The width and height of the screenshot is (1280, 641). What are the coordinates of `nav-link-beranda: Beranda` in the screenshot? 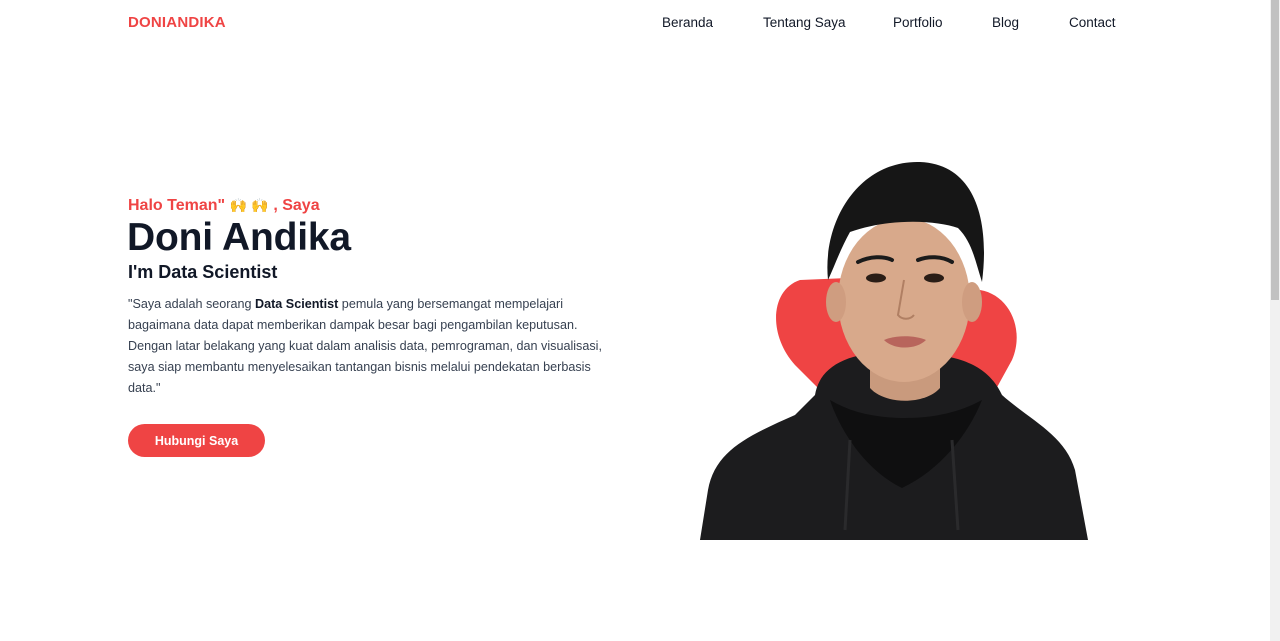 It's located at (687, 22).